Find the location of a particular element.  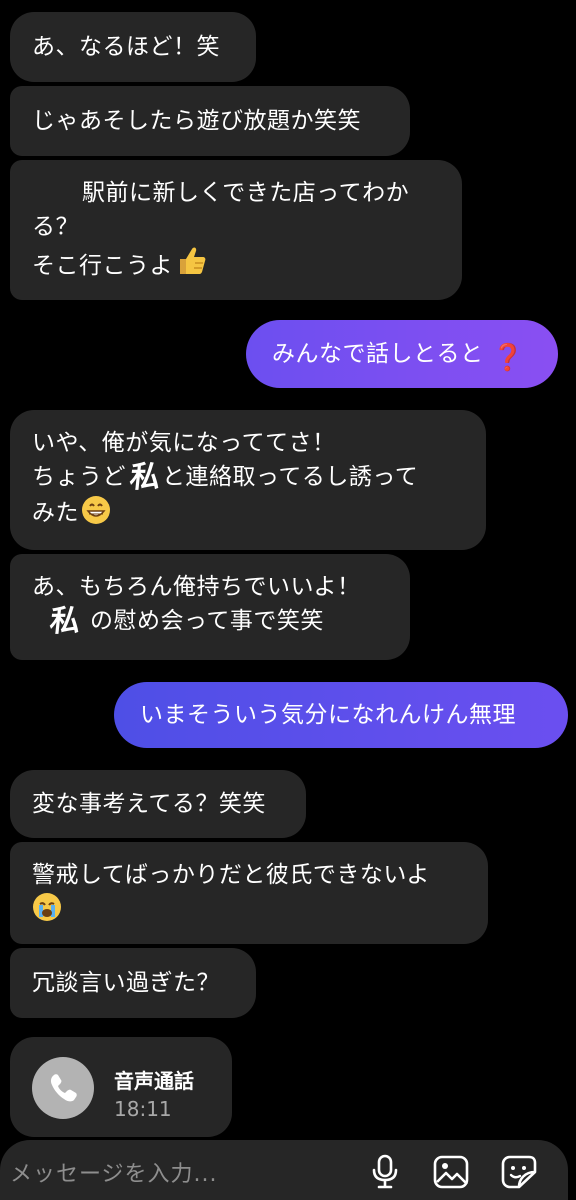

message-text: いや、俺が気になっててさ！ is located at coordinates (184, 443).